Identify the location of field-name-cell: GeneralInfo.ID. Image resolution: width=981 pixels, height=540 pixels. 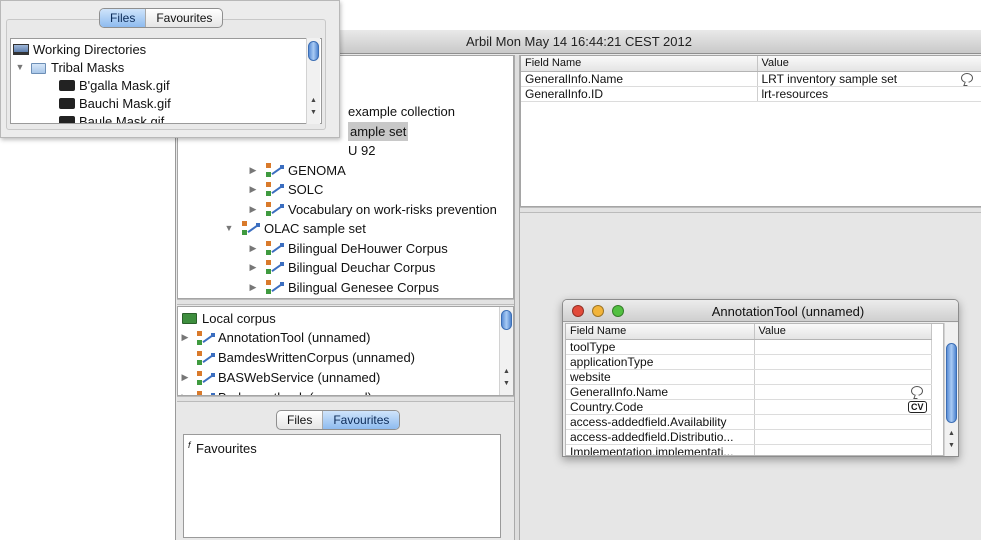
(639, 94).